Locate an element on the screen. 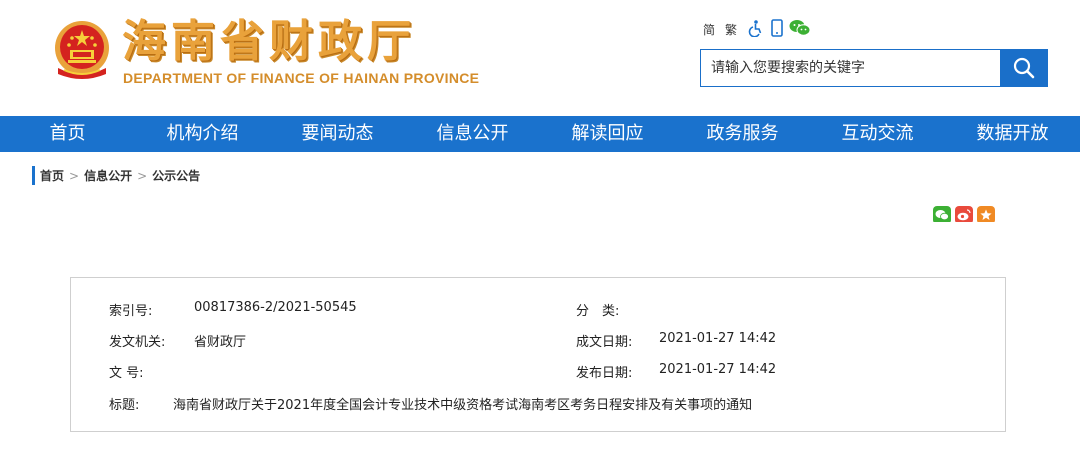 The image size is (1080, 452). issuer-row: 发文机关: 省财政厅 is located at coordinates (177, 340).